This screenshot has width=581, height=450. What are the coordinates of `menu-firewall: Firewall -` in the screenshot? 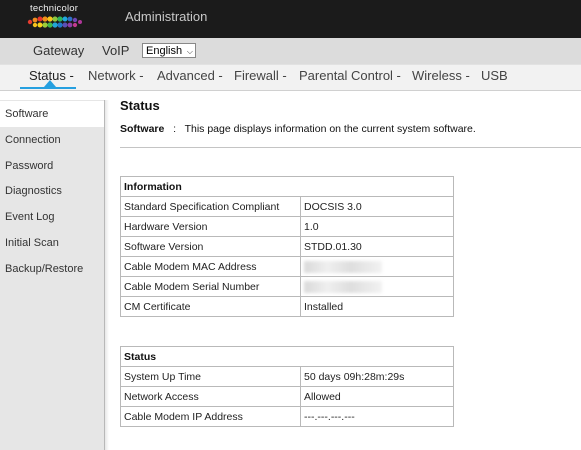 It's located at (260, 75).